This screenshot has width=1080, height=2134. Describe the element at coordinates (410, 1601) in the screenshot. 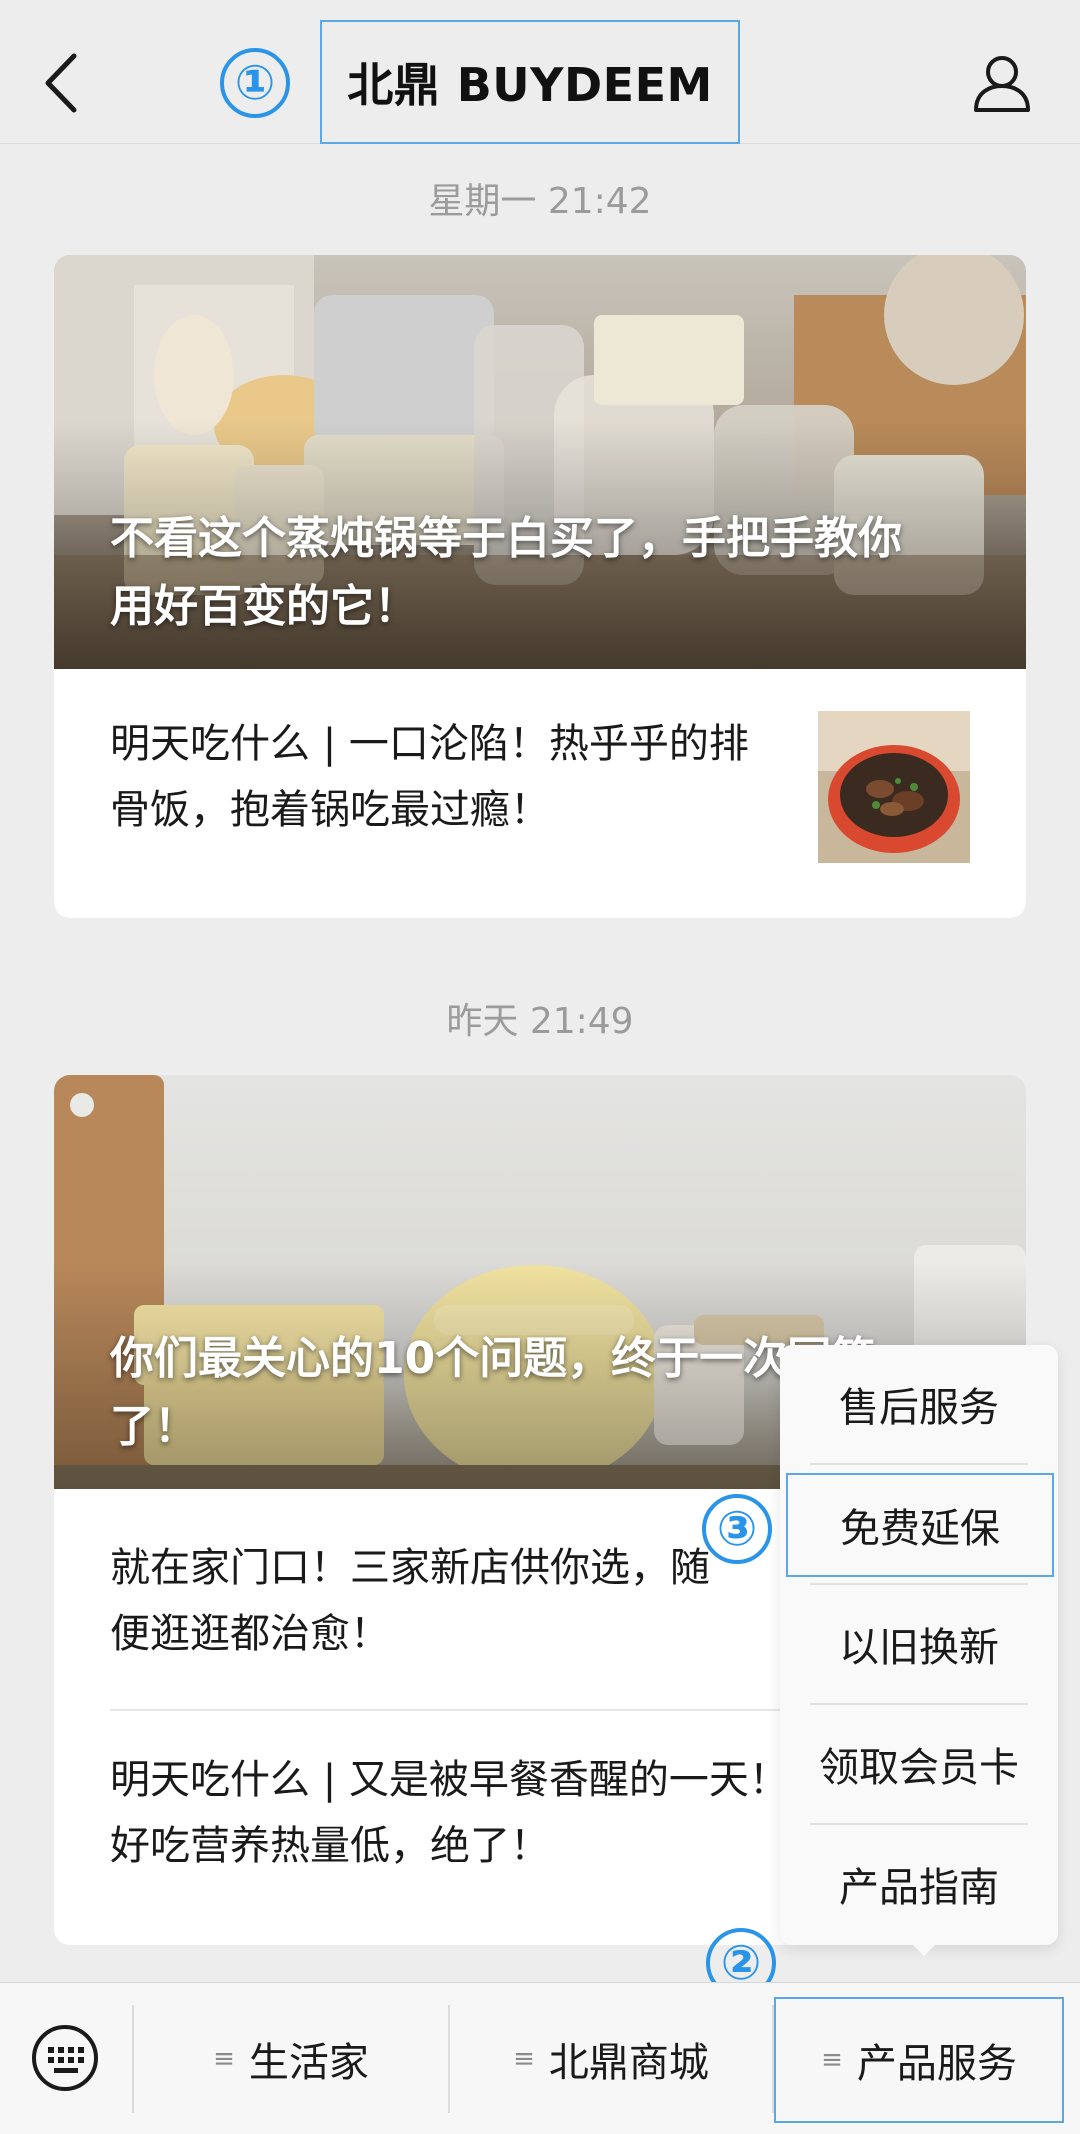

I see `article-title: 就在家门口！三家新店供你选，随便逛逛都治愈！` at that location.